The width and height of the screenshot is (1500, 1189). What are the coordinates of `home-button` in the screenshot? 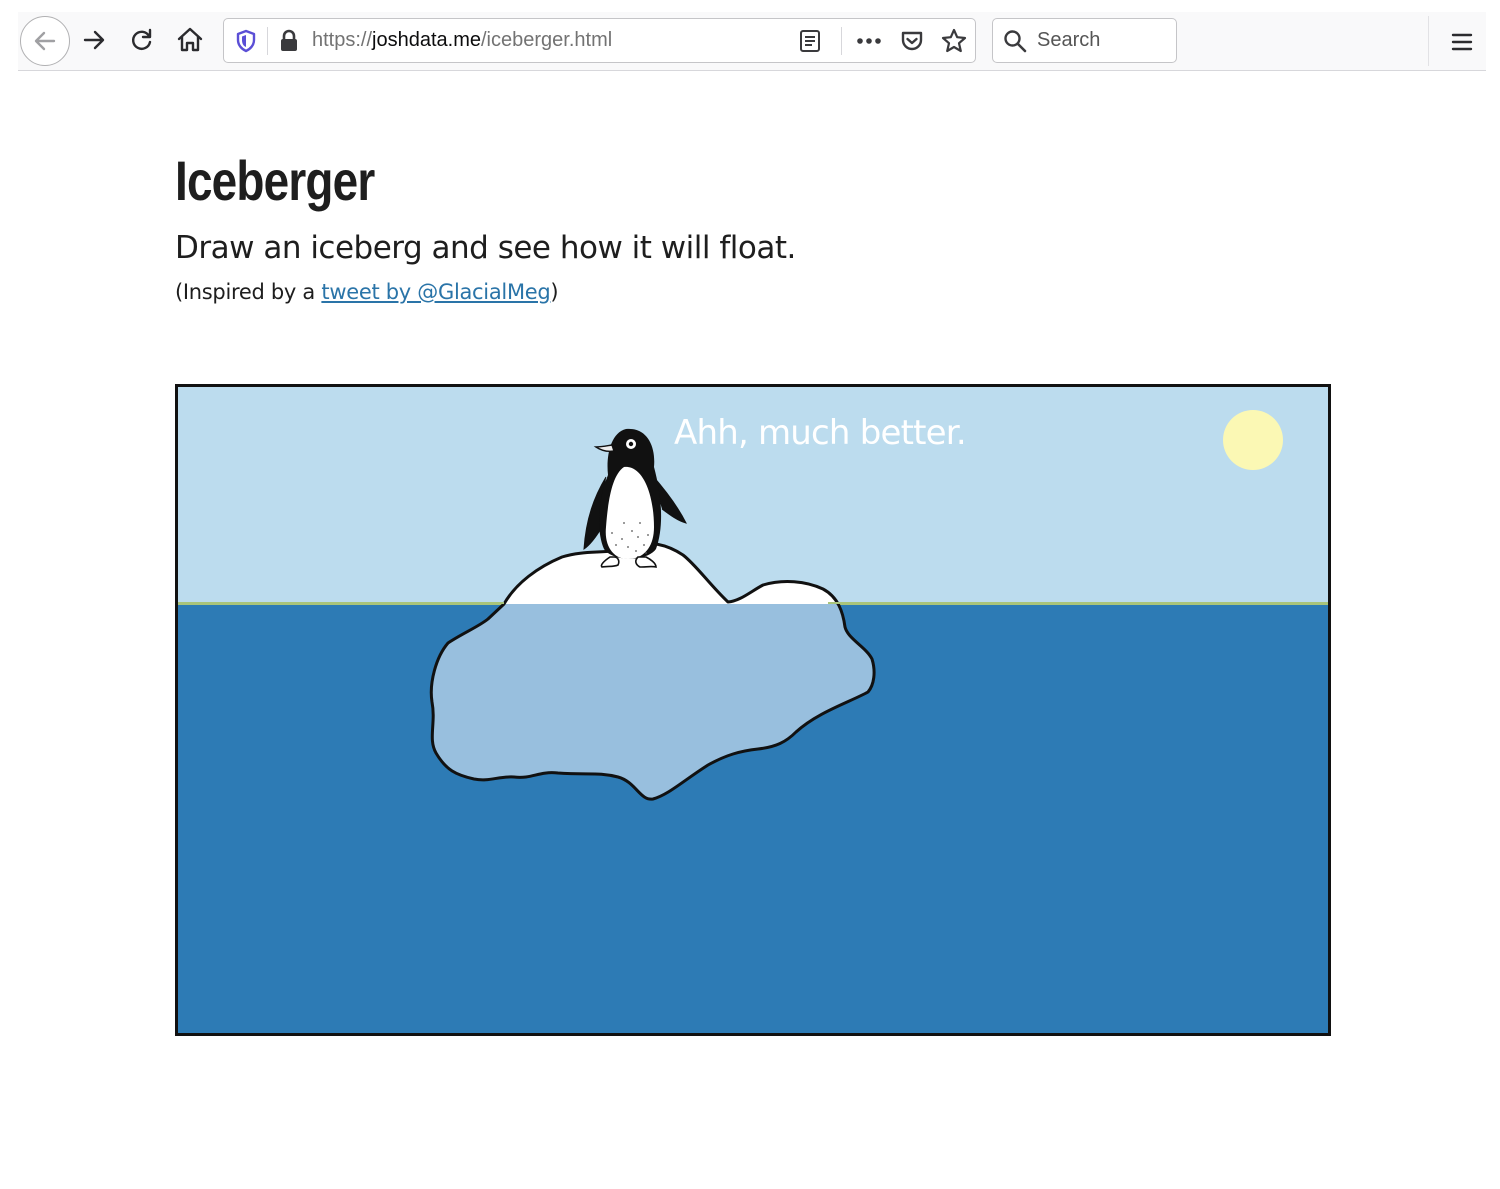 It's located at (190, 40).